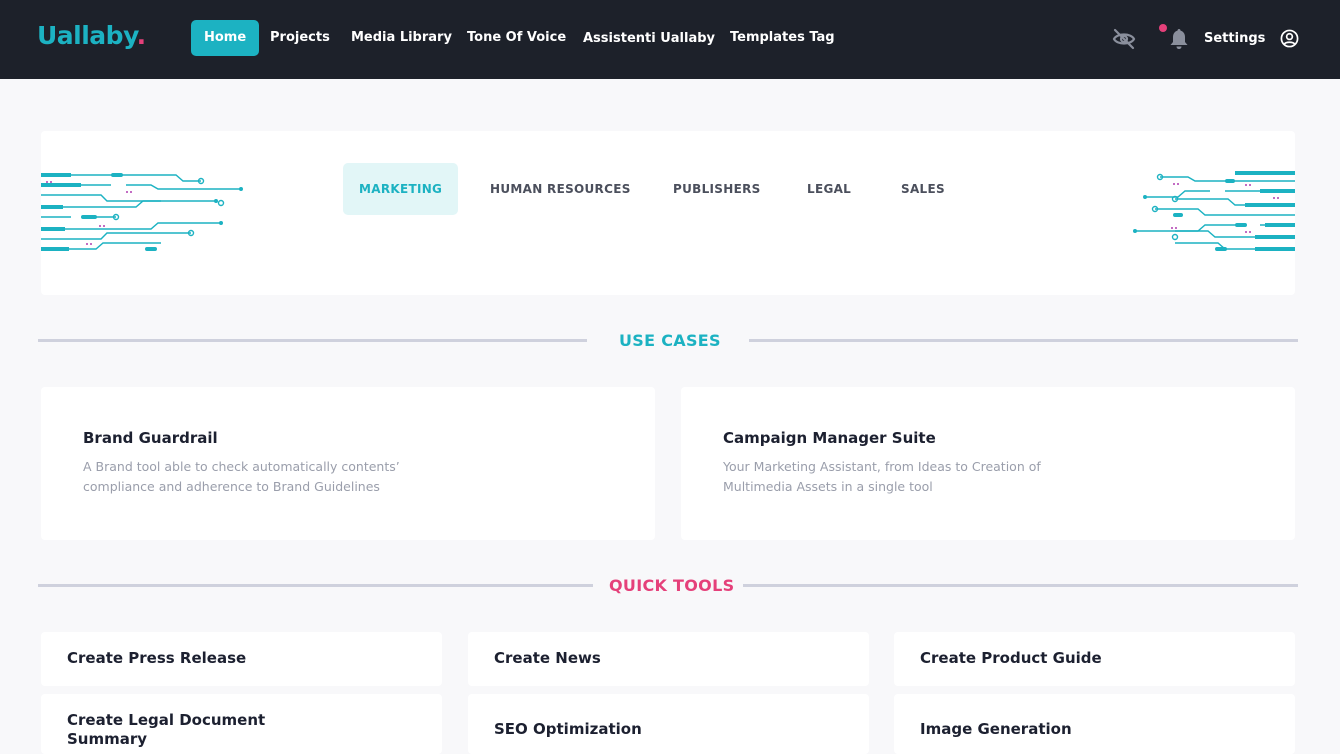 The image size is (1340, 754). Describe the element at coordinates (829, 189) in the screenshot. I see `category-tab-legal: LEGAL` at that location.